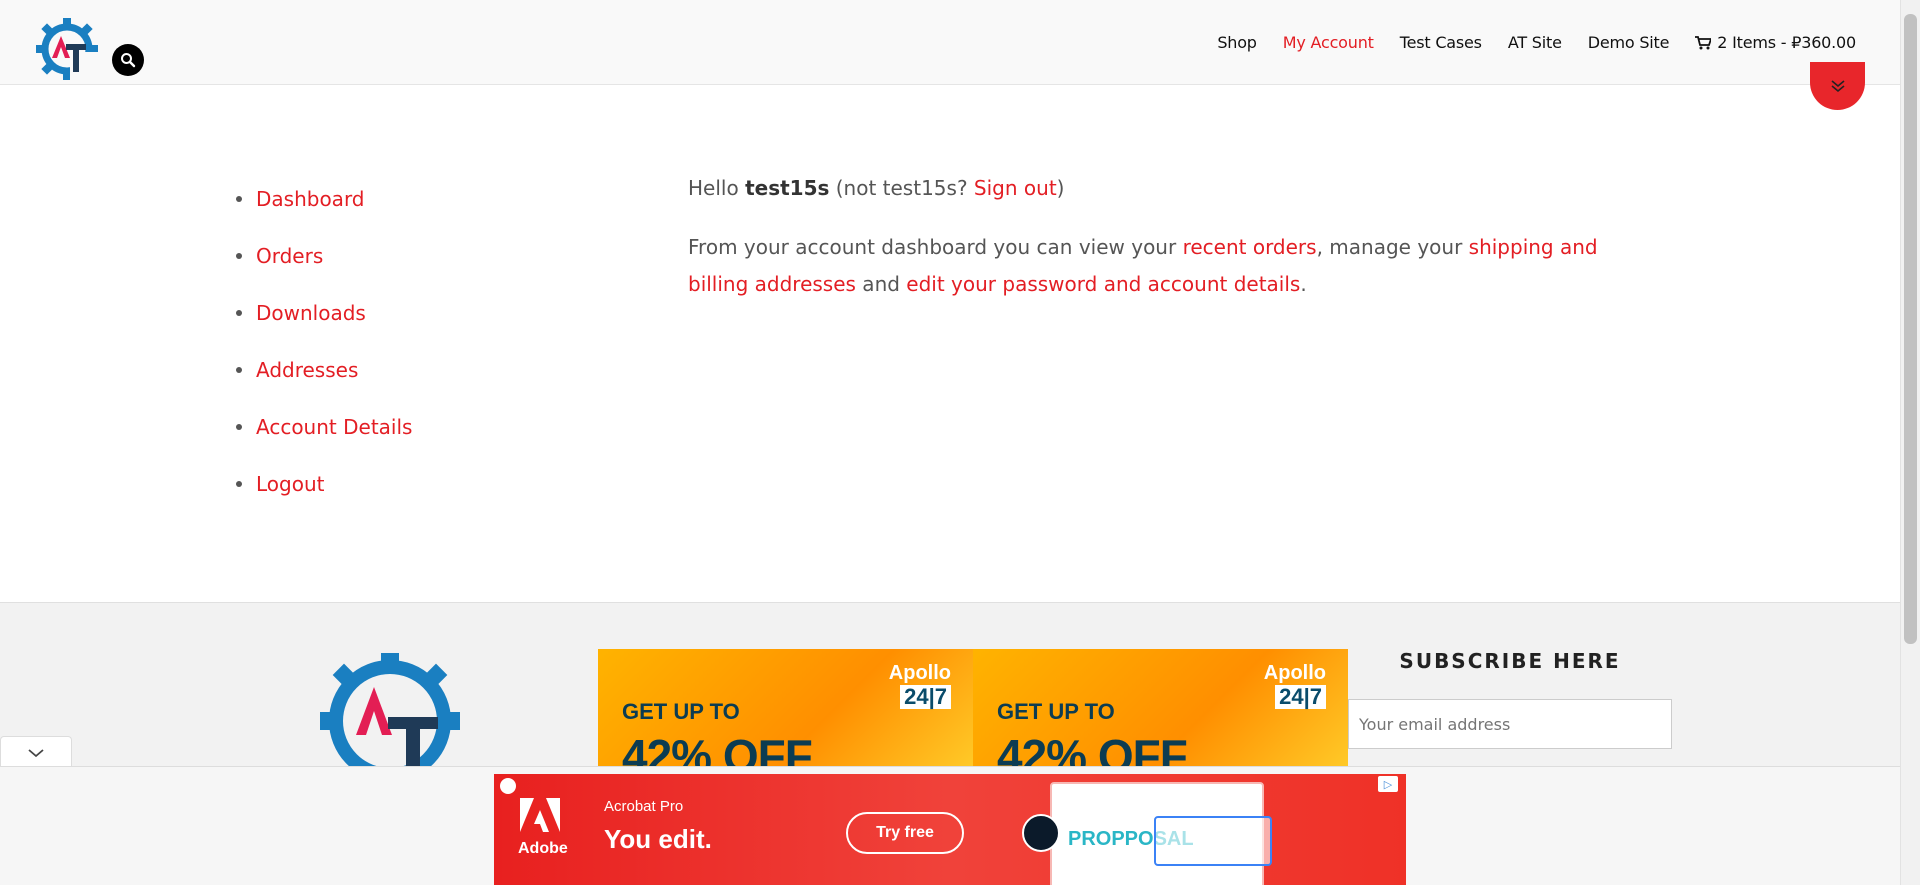 Image resolution: width=1920 pixels, height=885 pixels. I want to click on scroll-toggle-button, so click(1837, 86).